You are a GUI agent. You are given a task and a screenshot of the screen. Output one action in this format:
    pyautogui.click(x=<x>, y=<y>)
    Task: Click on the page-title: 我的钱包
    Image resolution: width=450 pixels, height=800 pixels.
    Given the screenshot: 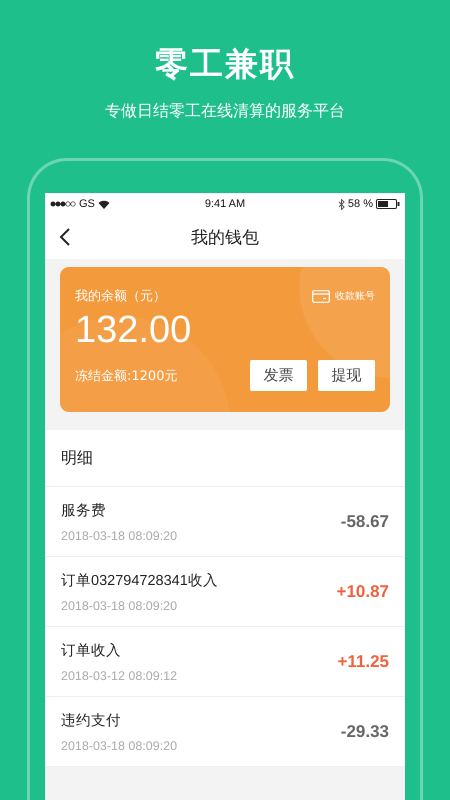 What is the action you would take?
    pyautogui.click(x=225, y=237)
    